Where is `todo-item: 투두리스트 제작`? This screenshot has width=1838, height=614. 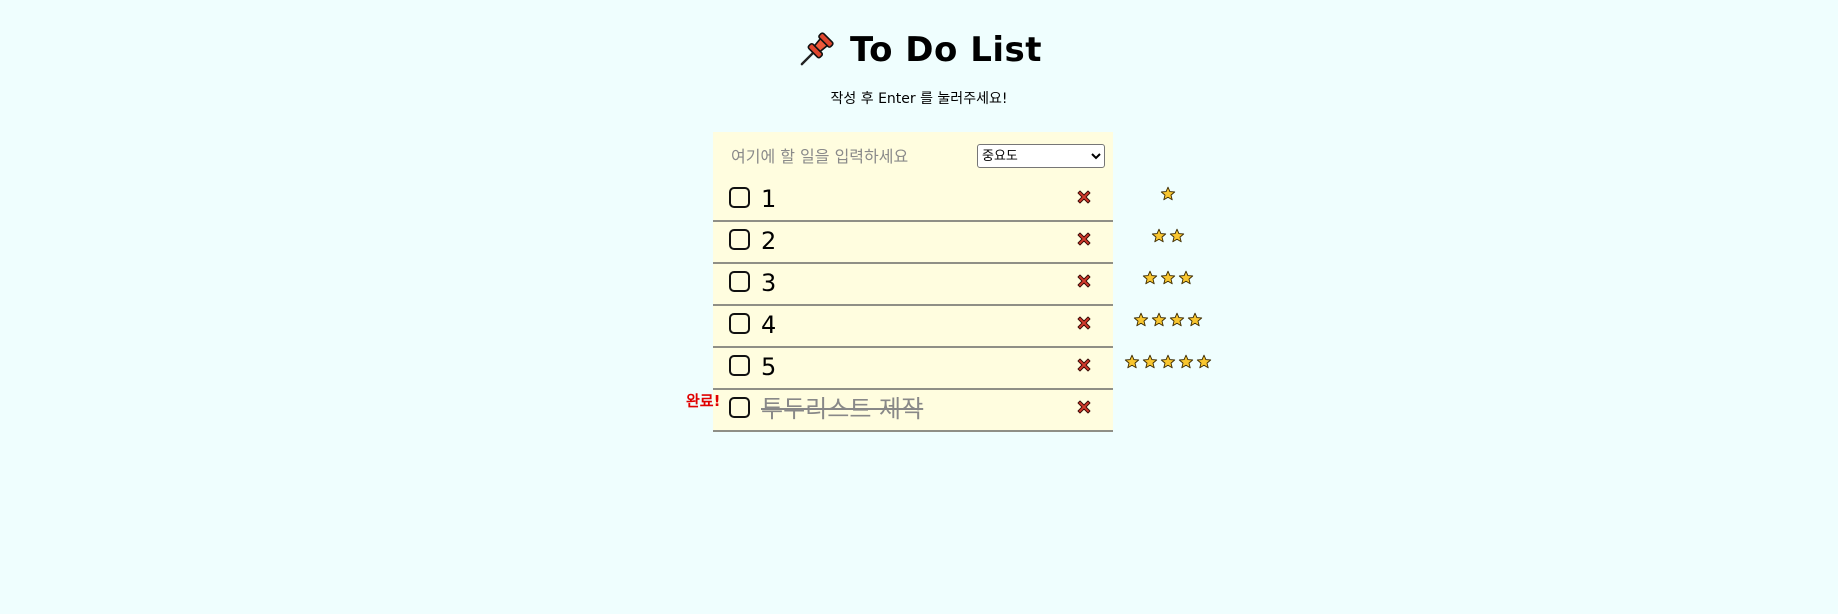
todo-item: 투두리스트 제작 is located at coordinates (913, 411).